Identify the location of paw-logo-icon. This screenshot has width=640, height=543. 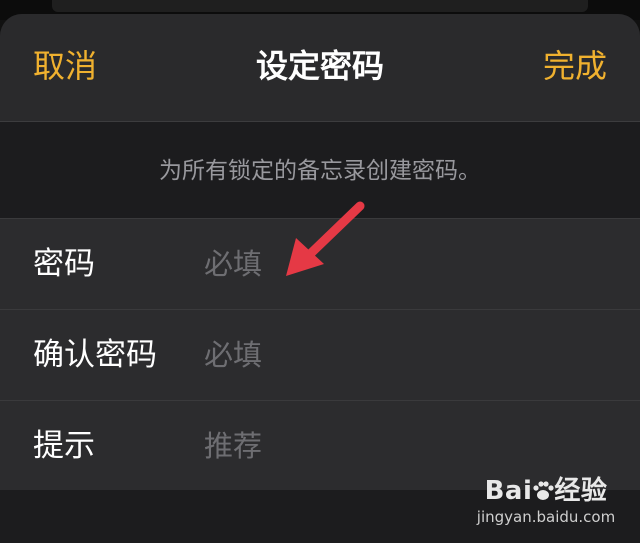
(543, 490).